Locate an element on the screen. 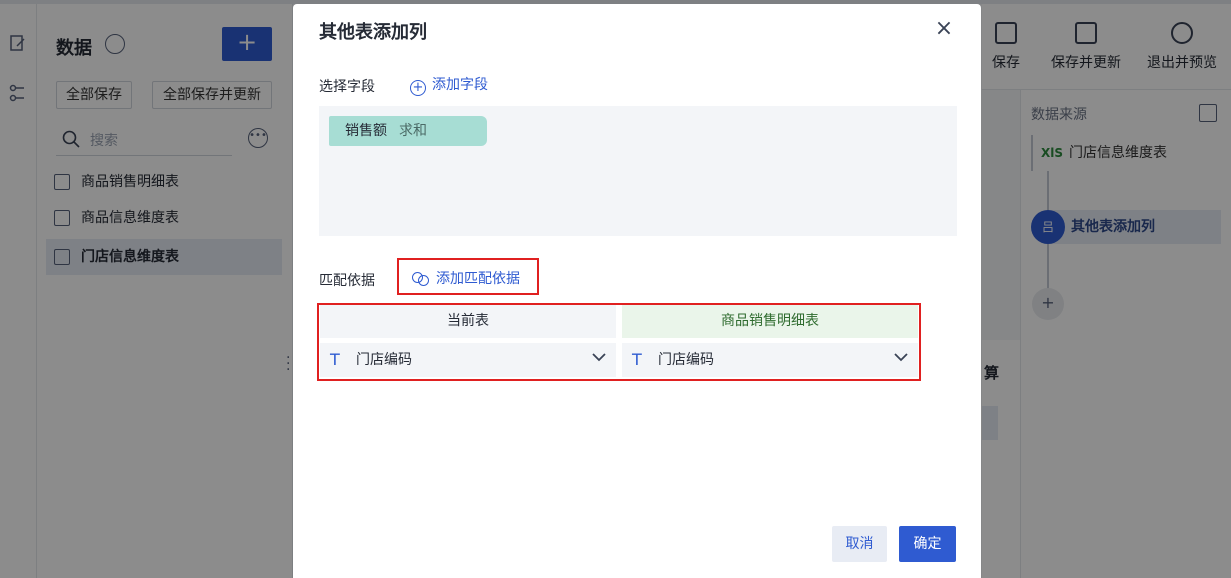 Image resolution: width=1231 pixels, height=578 pixels. dialog-title: 其他表添加列 is located at coordinates (373, 32).